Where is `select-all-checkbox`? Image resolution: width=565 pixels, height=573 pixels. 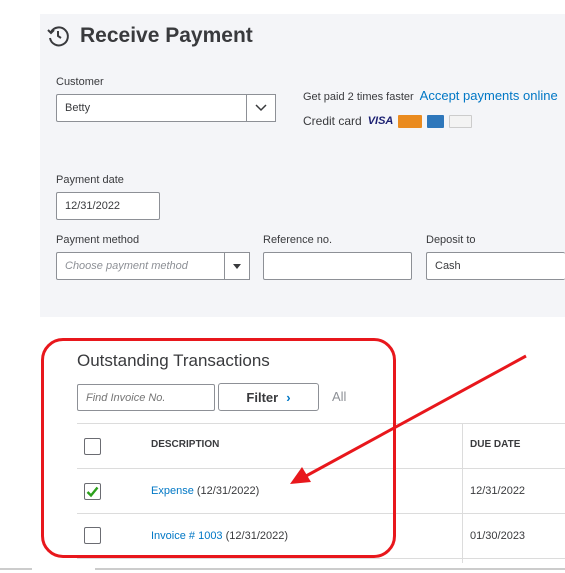
select-all-checkbox is located at coordinates (92, 446).